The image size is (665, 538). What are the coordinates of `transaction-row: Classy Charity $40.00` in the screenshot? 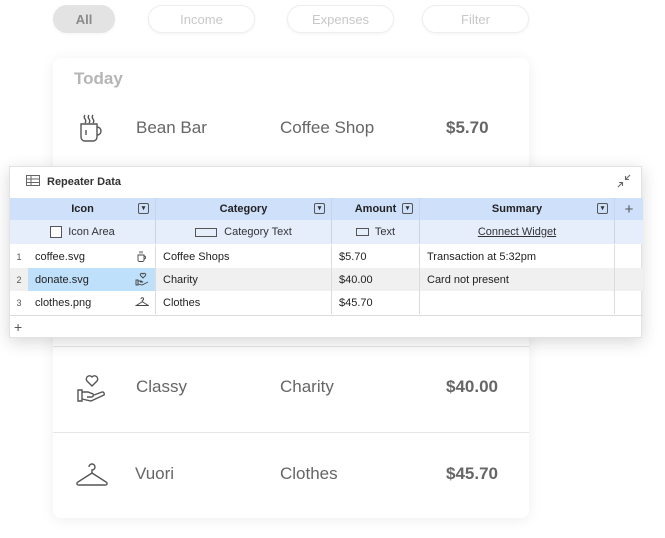 It's located at (291, 388).